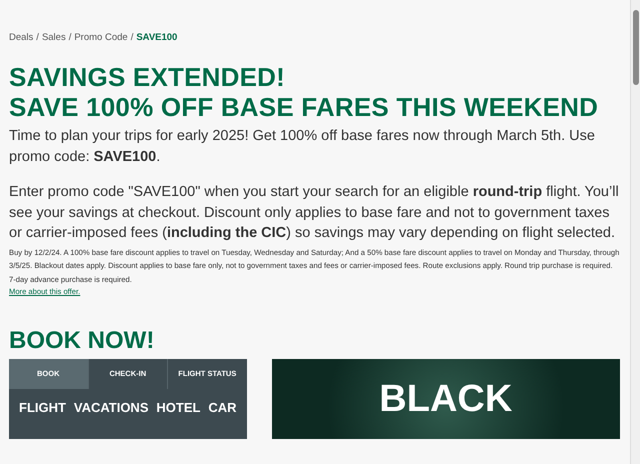  I want to click on headline-line: SAVE 100% OFF BASE FARES THIS WEEKEND, so click(304, 107).